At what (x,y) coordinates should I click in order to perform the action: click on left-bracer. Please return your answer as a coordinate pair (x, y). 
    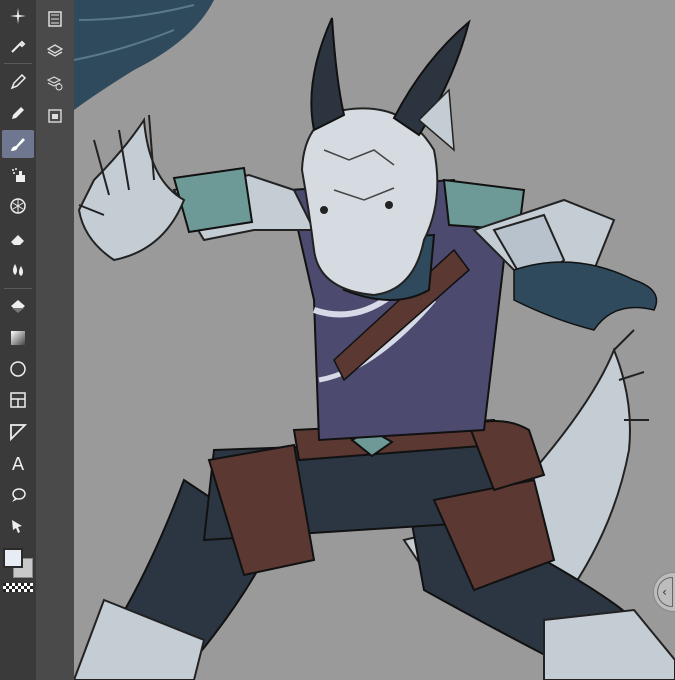
    Looking at the image, I should click on (213, 200).